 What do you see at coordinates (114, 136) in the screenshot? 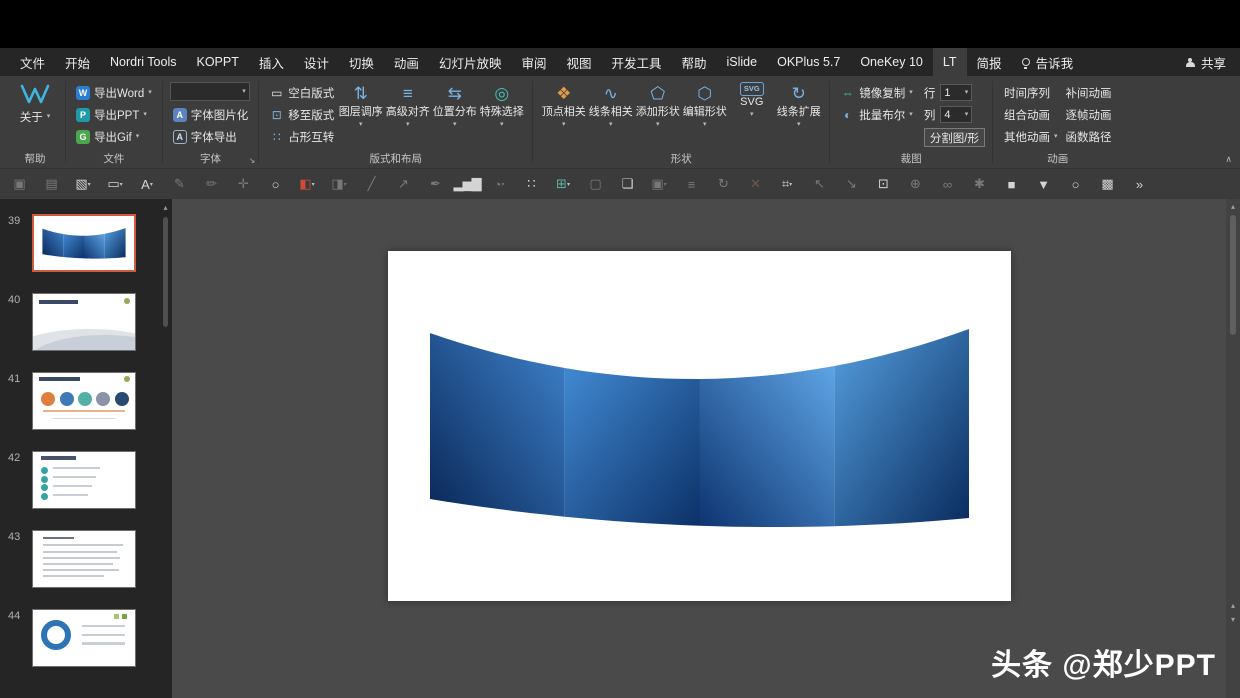
I see `export-gif-button: G 导出Gif ▾` at bounding box center [114, 136].